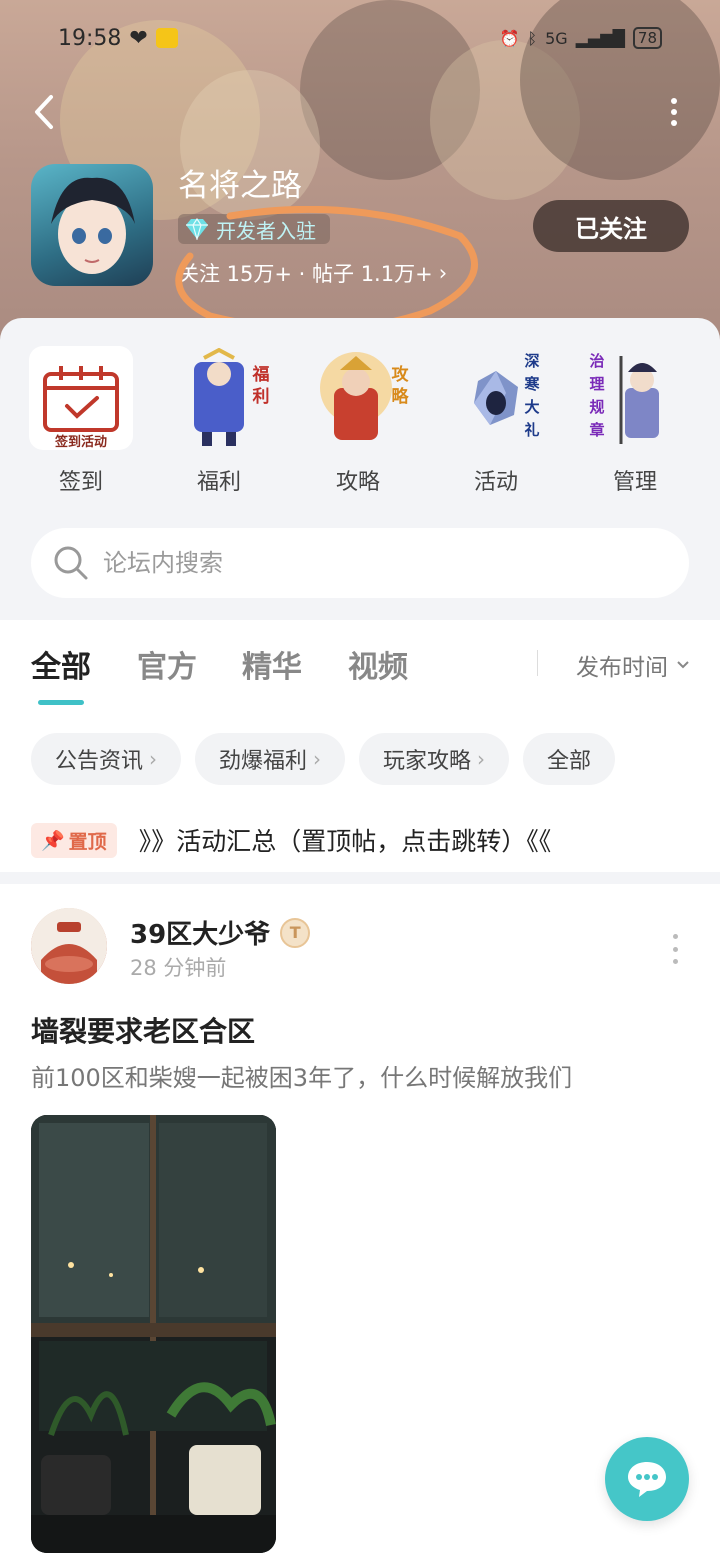 This screenshot has width=720, height=1567. I want to click on diamond-icon, so click(197, 229).